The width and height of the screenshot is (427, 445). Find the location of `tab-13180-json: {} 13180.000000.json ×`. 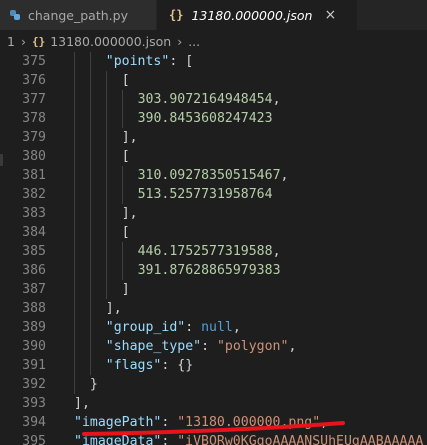

tab-13180-json: {} 13180.000000.json × is located at coordinates (257, 15).